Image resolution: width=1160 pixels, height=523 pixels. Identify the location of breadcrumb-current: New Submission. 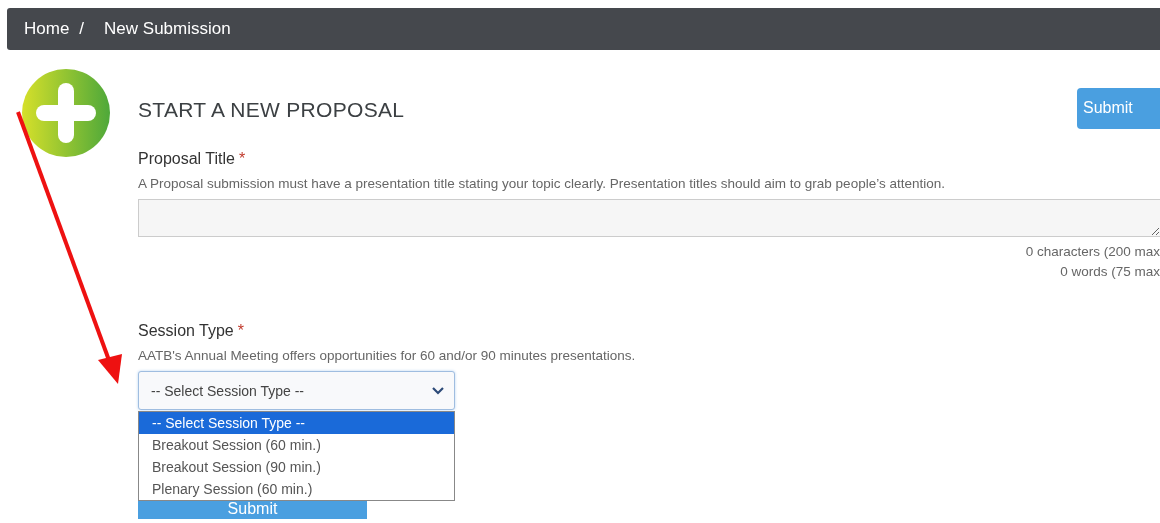
(167, 29).